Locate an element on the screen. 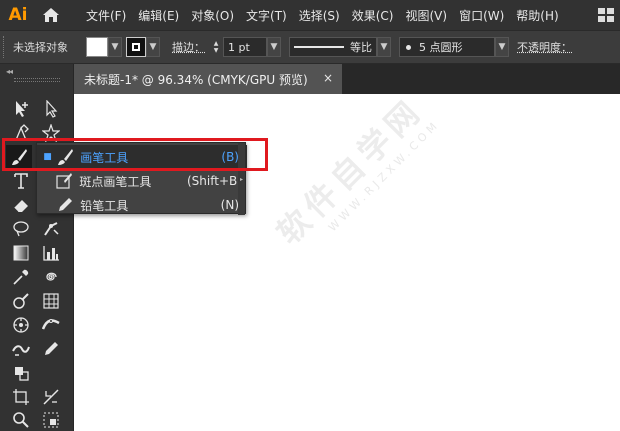 Image resolution: width=620 pixels, height=431 pixels. type-tool-icon is located at coordinates (21, 181).